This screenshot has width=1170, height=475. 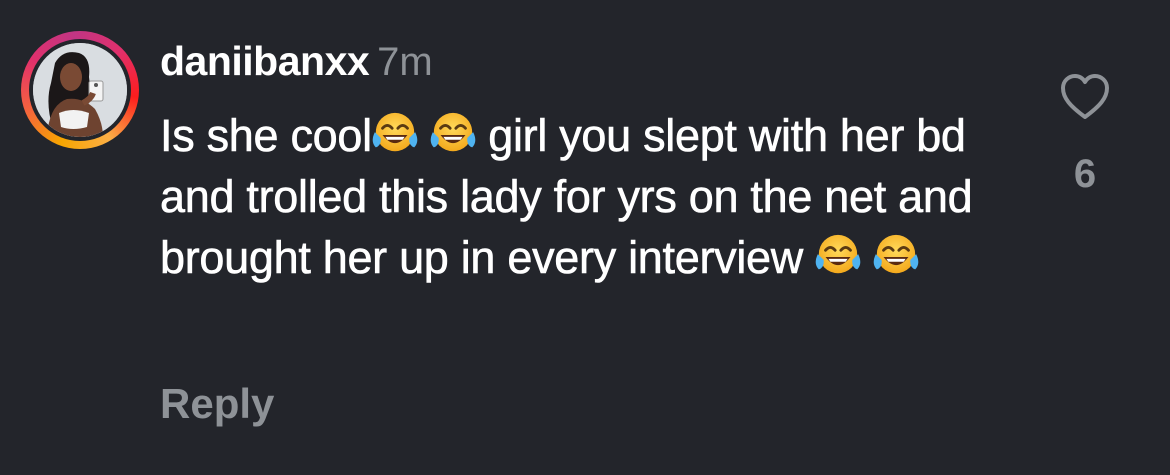 What do you see at coordinates (217, 404) in the screenshot?
I see `reply-button: Reply` at bounding box center [217, 404].